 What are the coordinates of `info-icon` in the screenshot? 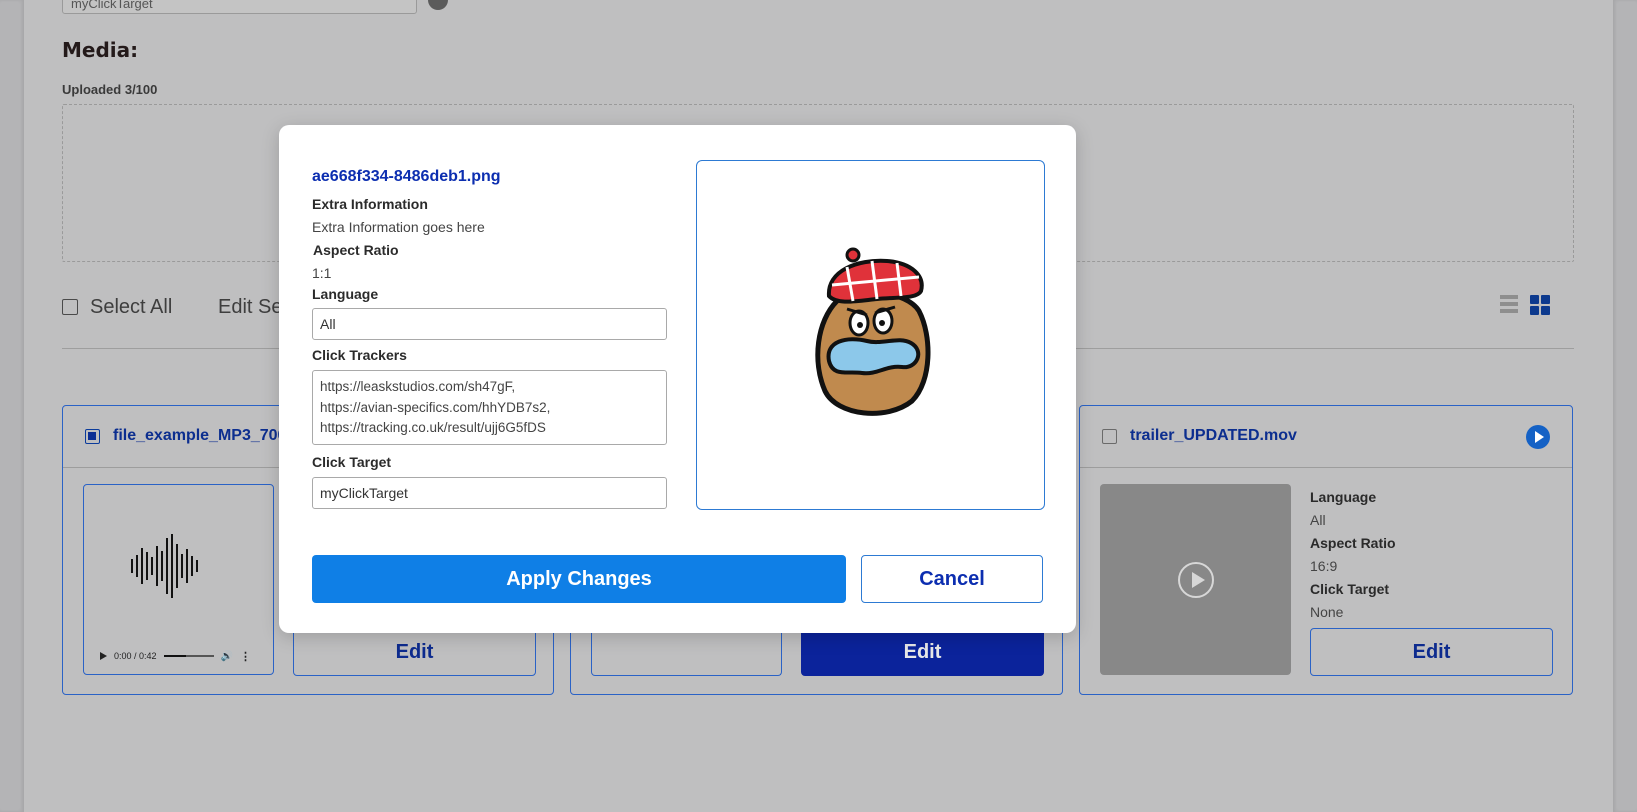 It's located at (438, 5).